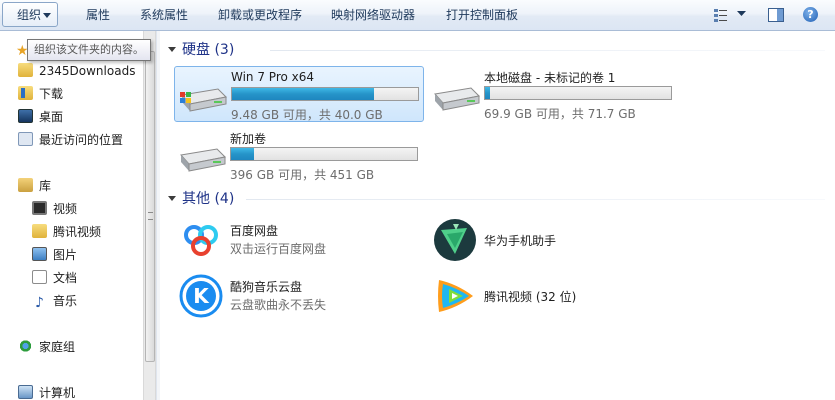 The image size is (835, 400). I want to click on nav-scrollbar-thumb, so click(150, 206).